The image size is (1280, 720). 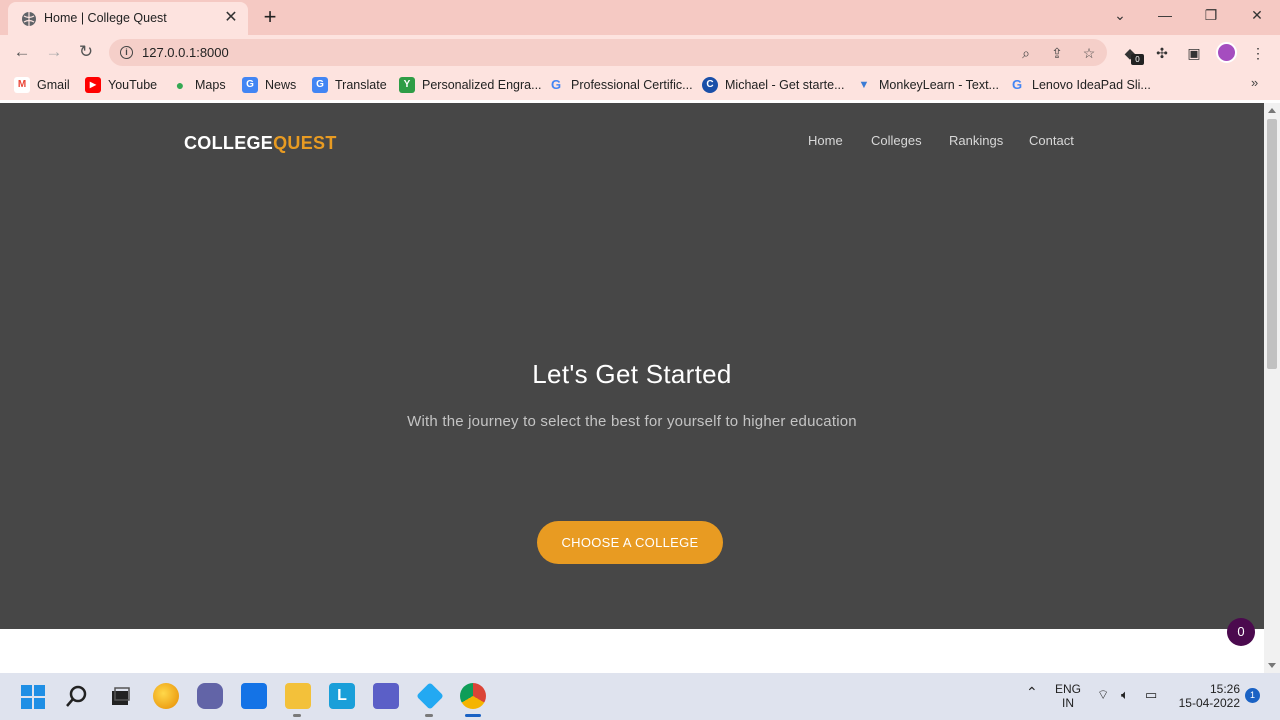 I want to click on maps-pin-icon: ●, so click(x=180, y=85).